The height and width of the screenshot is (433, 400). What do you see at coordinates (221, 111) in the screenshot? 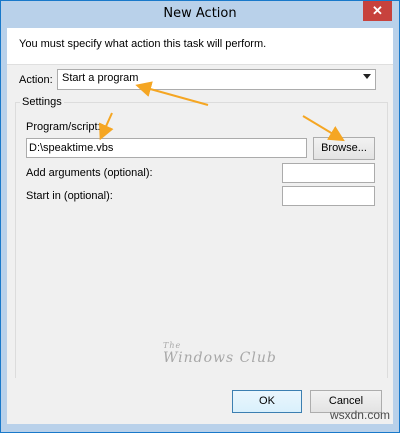
I see `annotation-arrows` at bounding box center [221, 111].